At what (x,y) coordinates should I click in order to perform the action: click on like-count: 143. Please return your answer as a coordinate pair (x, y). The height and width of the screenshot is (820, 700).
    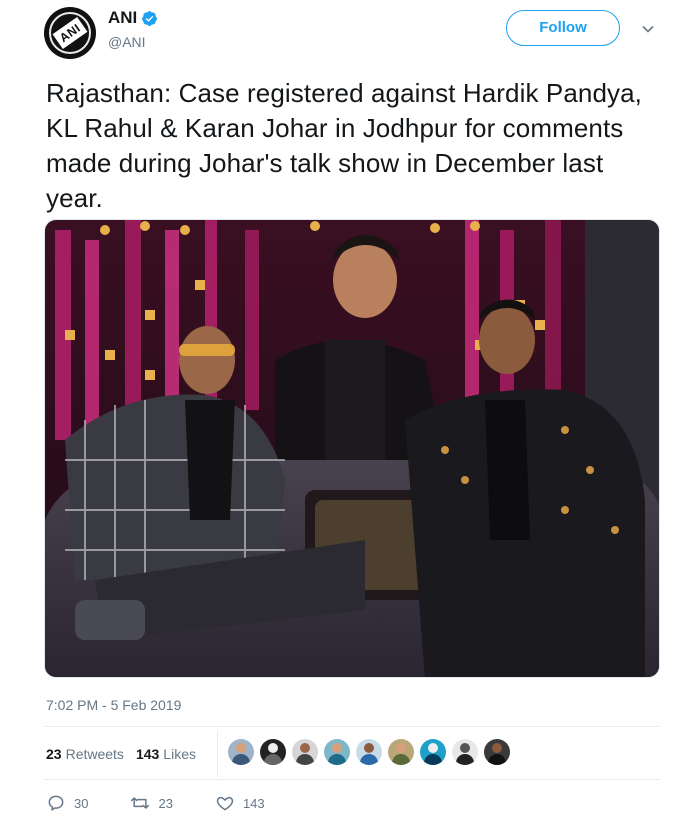
    Looking at the image, I should click on (253, 803).